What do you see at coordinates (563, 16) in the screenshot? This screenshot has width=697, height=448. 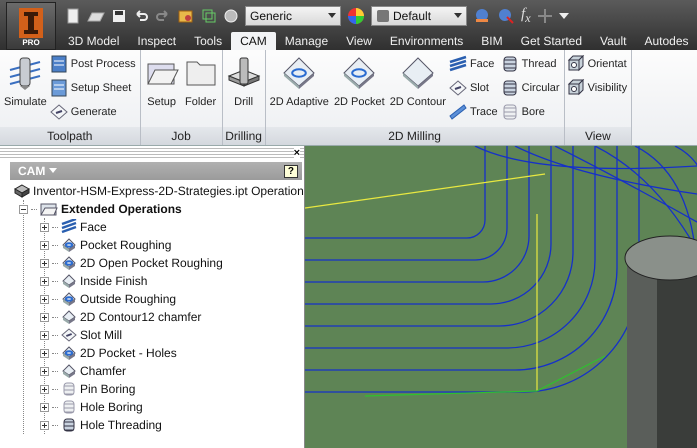 I see `customize-caret-icon` at bounding box center [563, 16].